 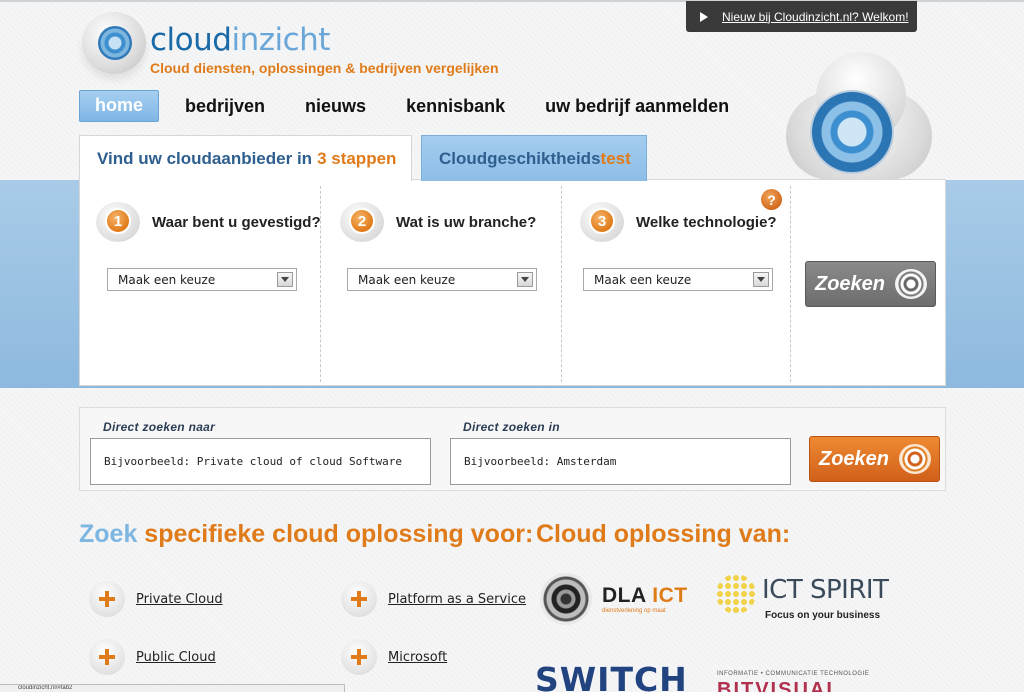 What do you see at coordinates (176, 657) in the screenshot?
I see `solution-label: Public Cloud` at bounding box center [176, 657].